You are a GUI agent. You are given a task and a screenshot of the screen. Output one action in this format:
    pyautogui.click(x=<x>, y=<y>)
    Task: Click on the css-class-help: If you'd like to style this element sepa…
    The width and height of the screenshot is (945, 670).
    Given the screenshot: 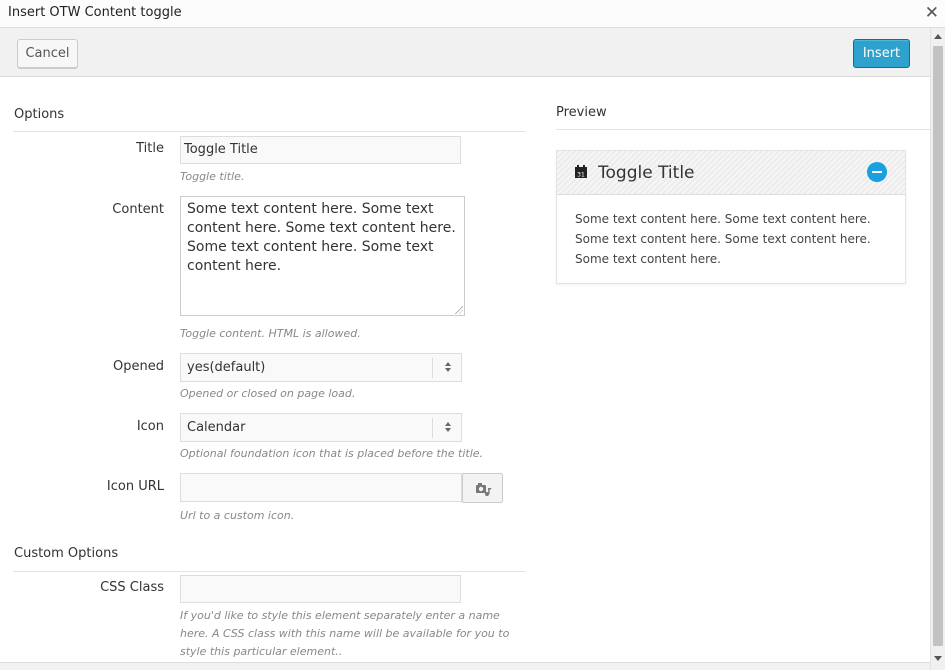 What is the action you would take?
    pyautogui.click(x=345, y=633)
    